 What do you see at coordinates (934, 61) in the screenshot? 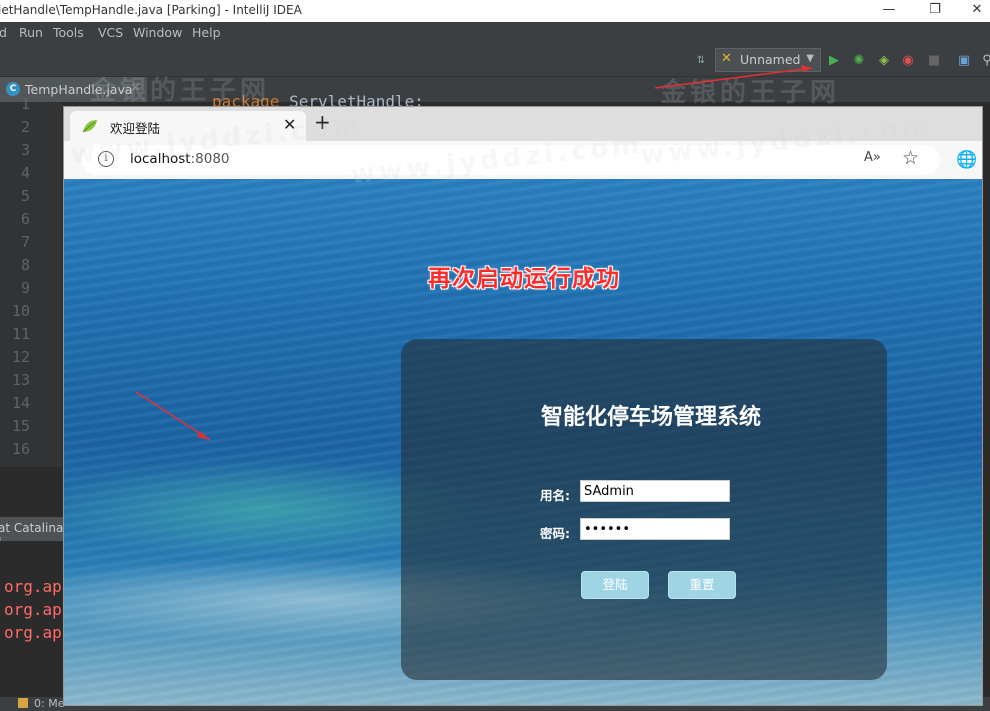
I see `stop-icon: ■` at bounding box center [934, 61].